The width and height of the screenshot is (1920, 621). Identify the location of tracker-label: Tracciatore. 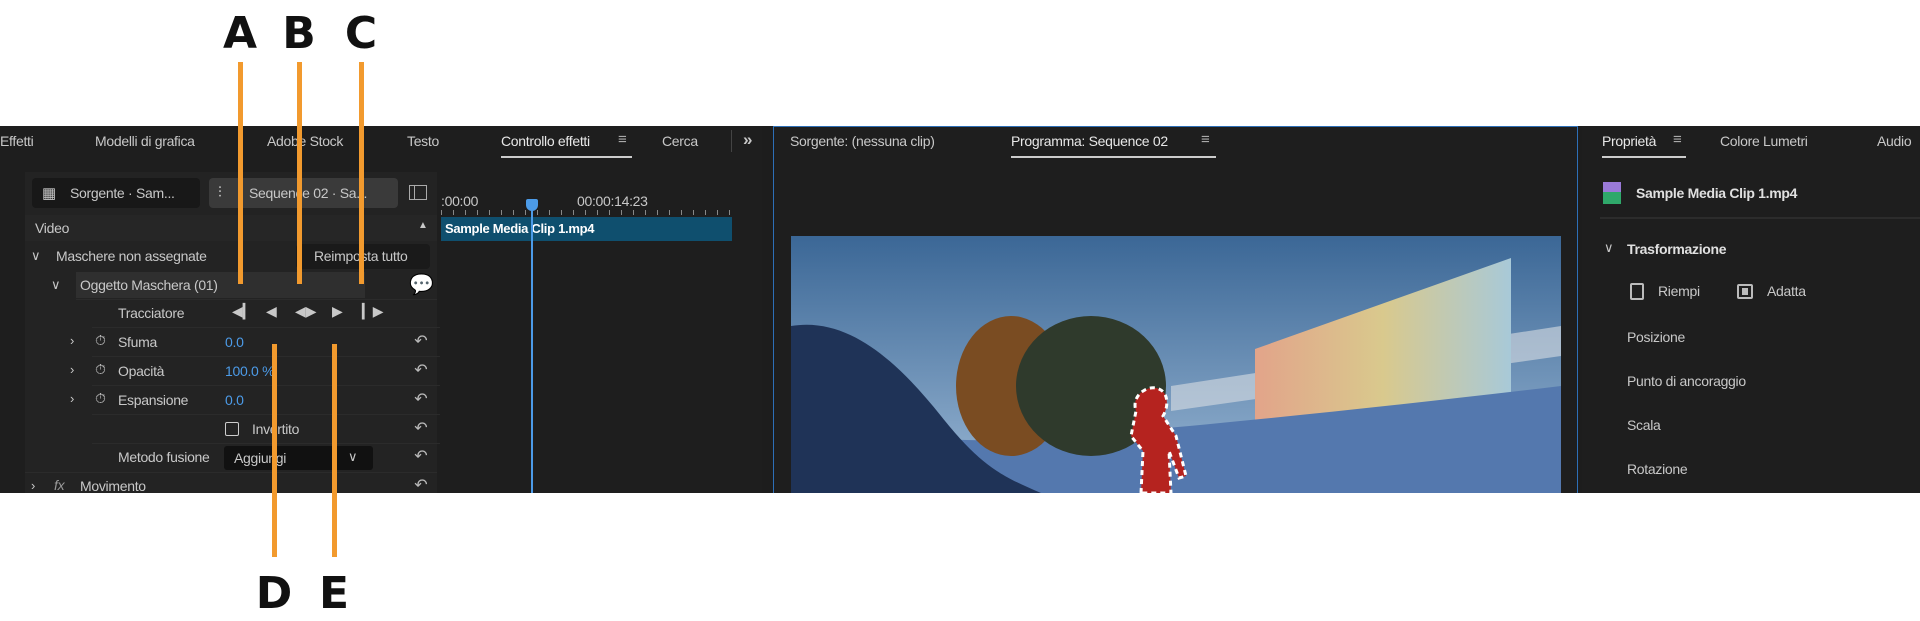
(151, 313).